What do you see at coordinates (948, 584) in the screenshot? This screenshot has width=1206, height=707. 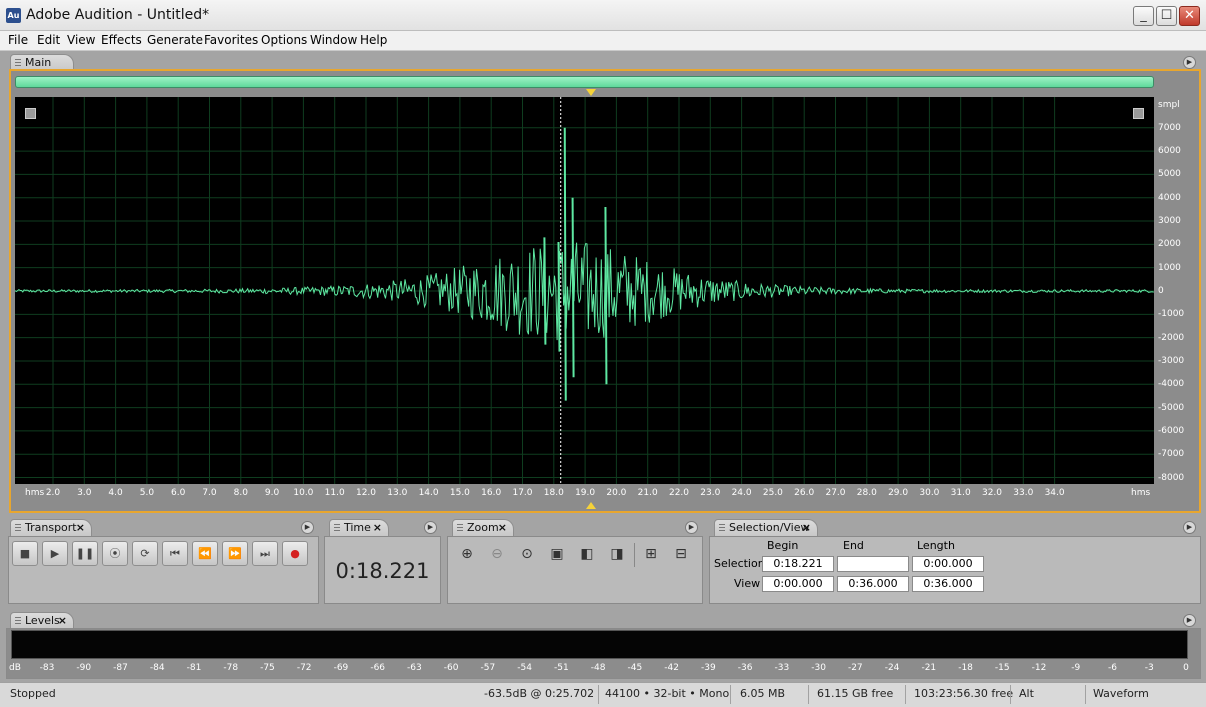 I see `view-length-field: 0:36.000` at bounding box center [948, 584].